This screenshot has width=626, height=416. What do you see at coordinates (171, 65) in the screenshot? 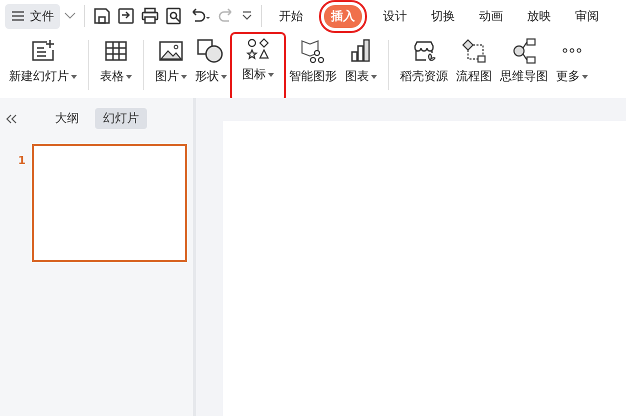
I see `ribbon-button: 图片` at bounding box center [171, 65].